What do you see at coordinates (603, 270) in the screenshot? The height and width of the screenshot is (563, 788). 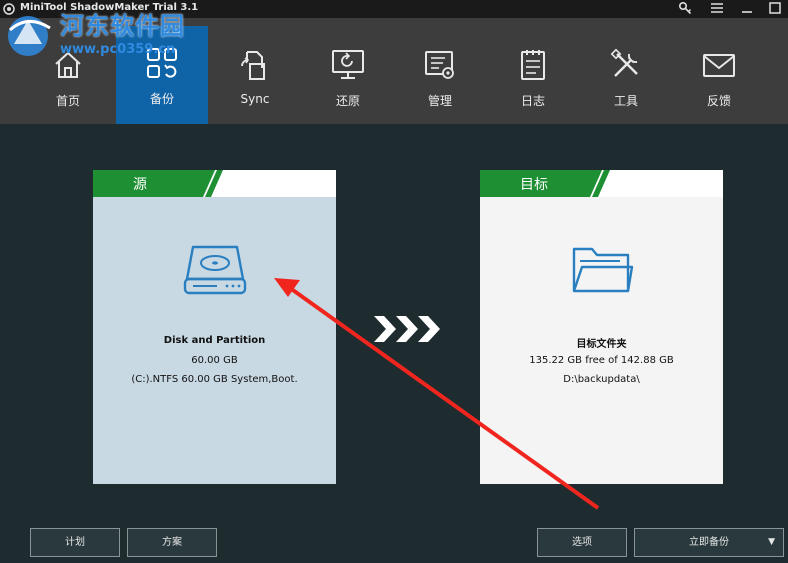 I see `folder-icon` at bounding box center [603, 270].